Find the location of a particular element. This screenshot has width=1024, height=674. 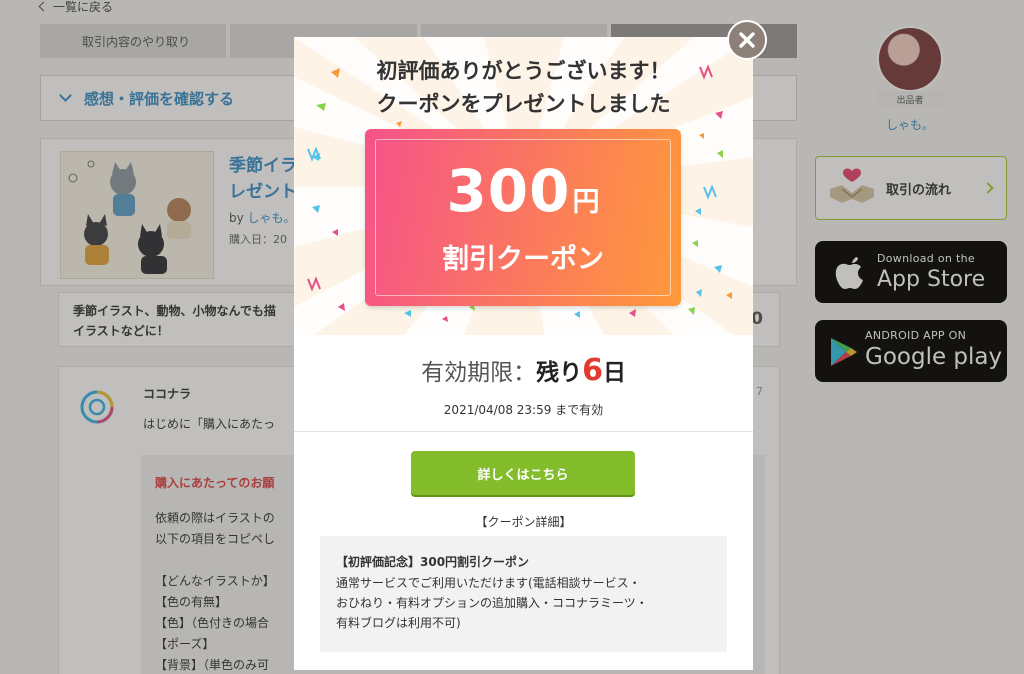

coupon-amount-number: 300 is located at coordinates (508, 191).